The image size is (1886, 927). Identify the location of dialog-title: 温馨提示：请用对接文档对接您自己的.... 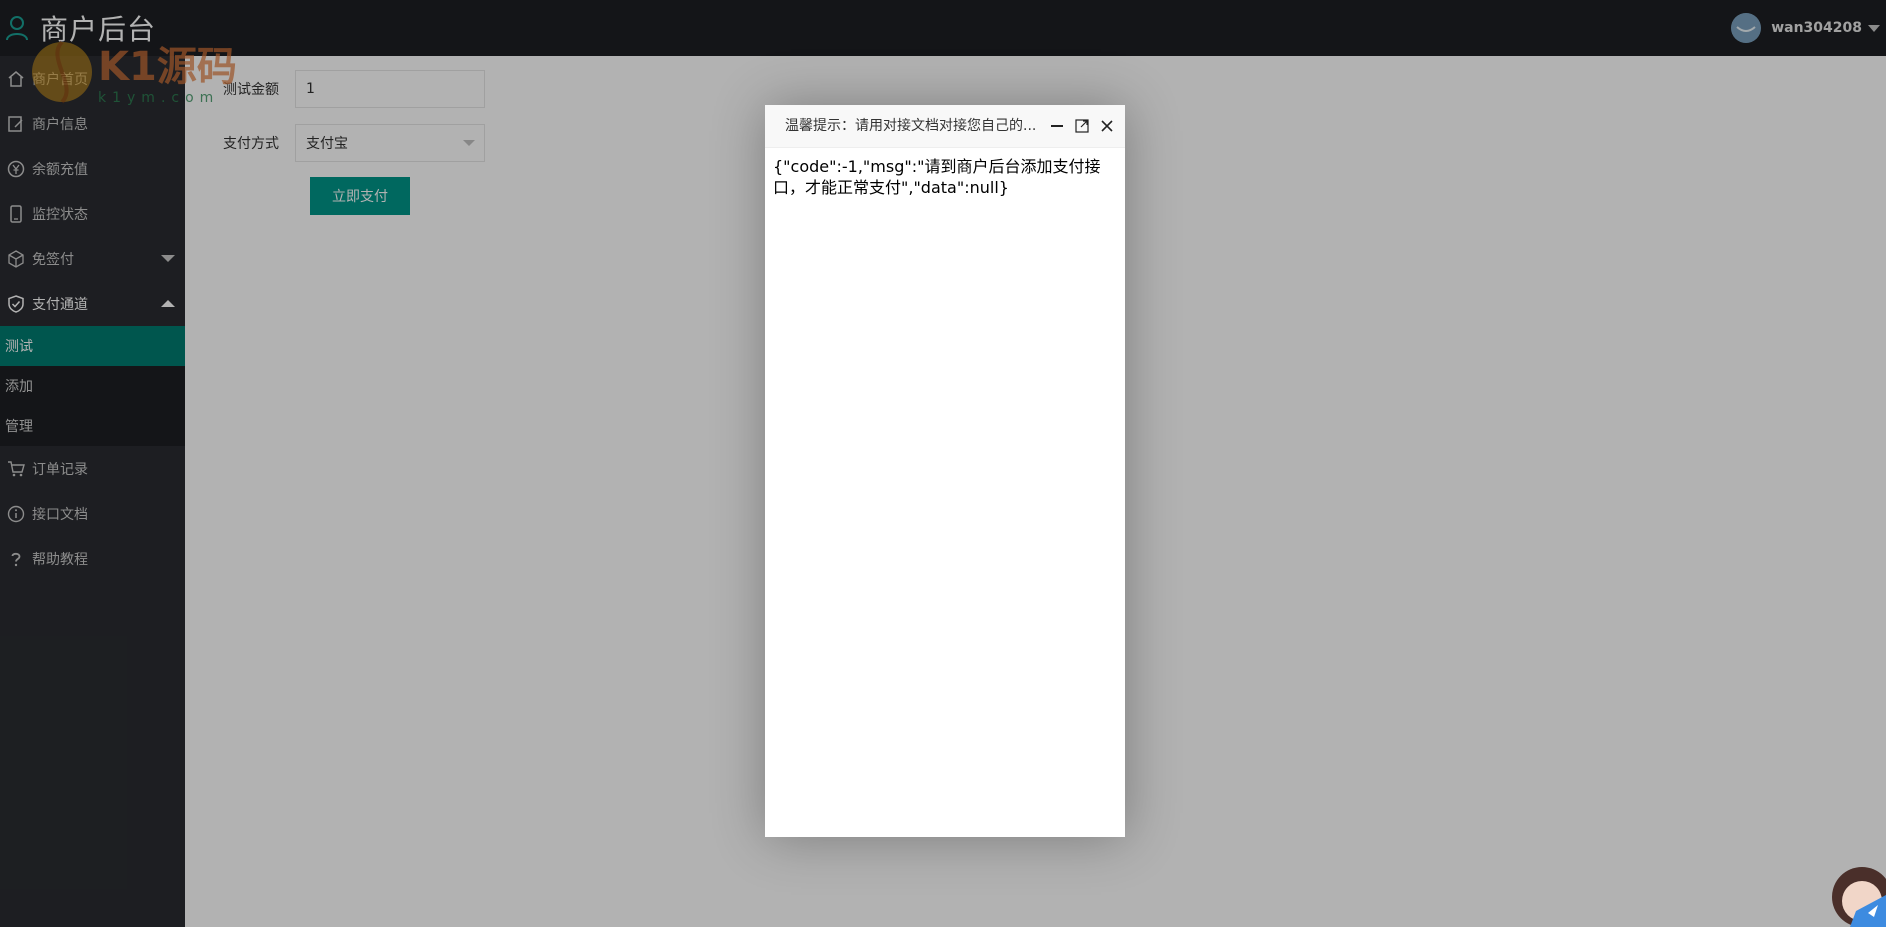
(911, 126).